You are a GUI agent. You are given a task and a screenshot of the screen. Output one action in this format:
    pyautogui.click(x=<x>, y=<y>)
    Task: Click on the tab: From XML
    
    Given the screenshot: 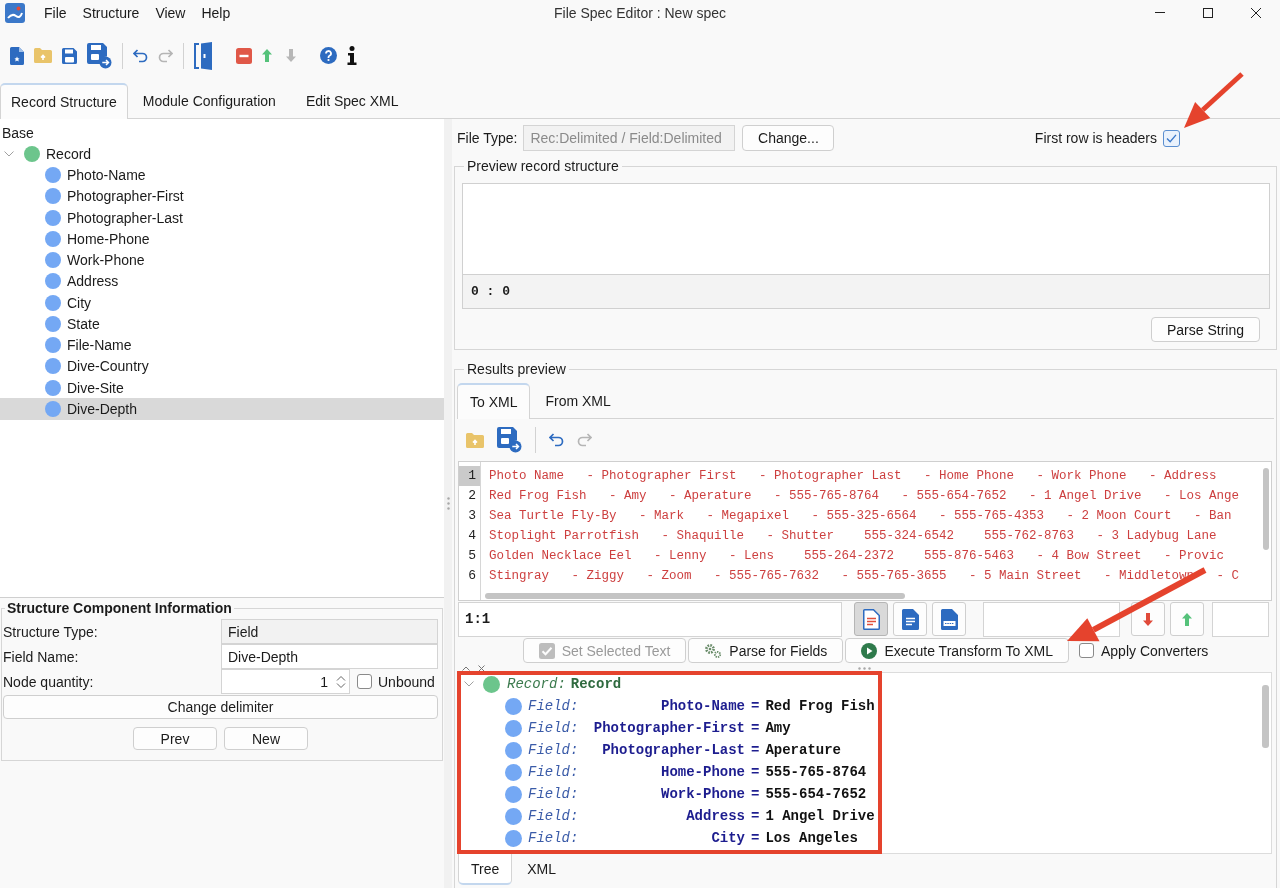 What is the action you would take?
    pyautogui.click(x=578, y=401)
    